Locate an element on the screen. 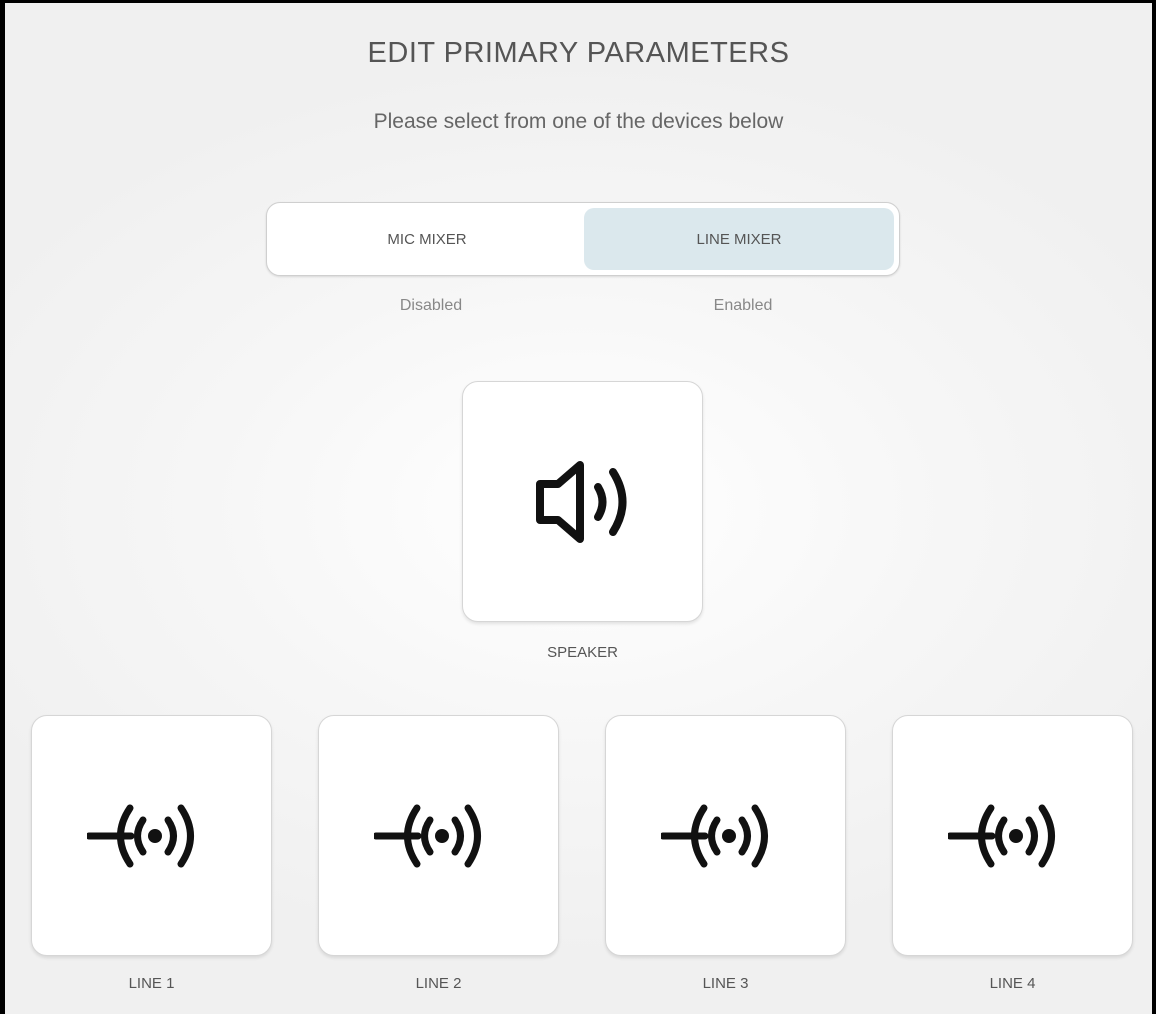 The height and width of the screenshot is (1014, 1156). line-2-device-card is located at coordinates (438, 835).